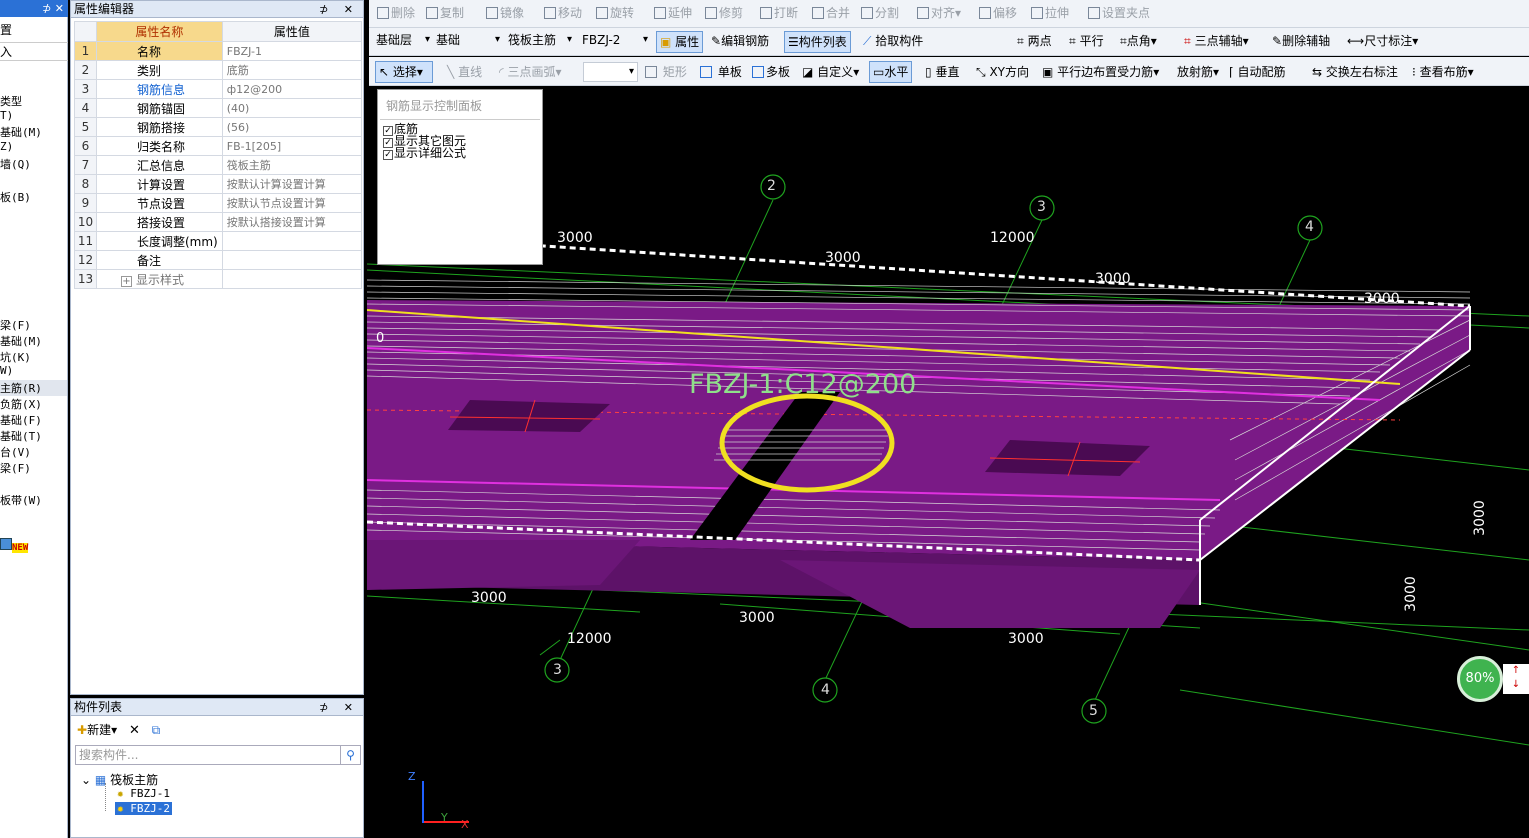 This screenshot has height=838, width=1529. Describe the element at coordinates (292, 184) in the screenshot. I see `property-value: 按默认计算设置计算` at that location.